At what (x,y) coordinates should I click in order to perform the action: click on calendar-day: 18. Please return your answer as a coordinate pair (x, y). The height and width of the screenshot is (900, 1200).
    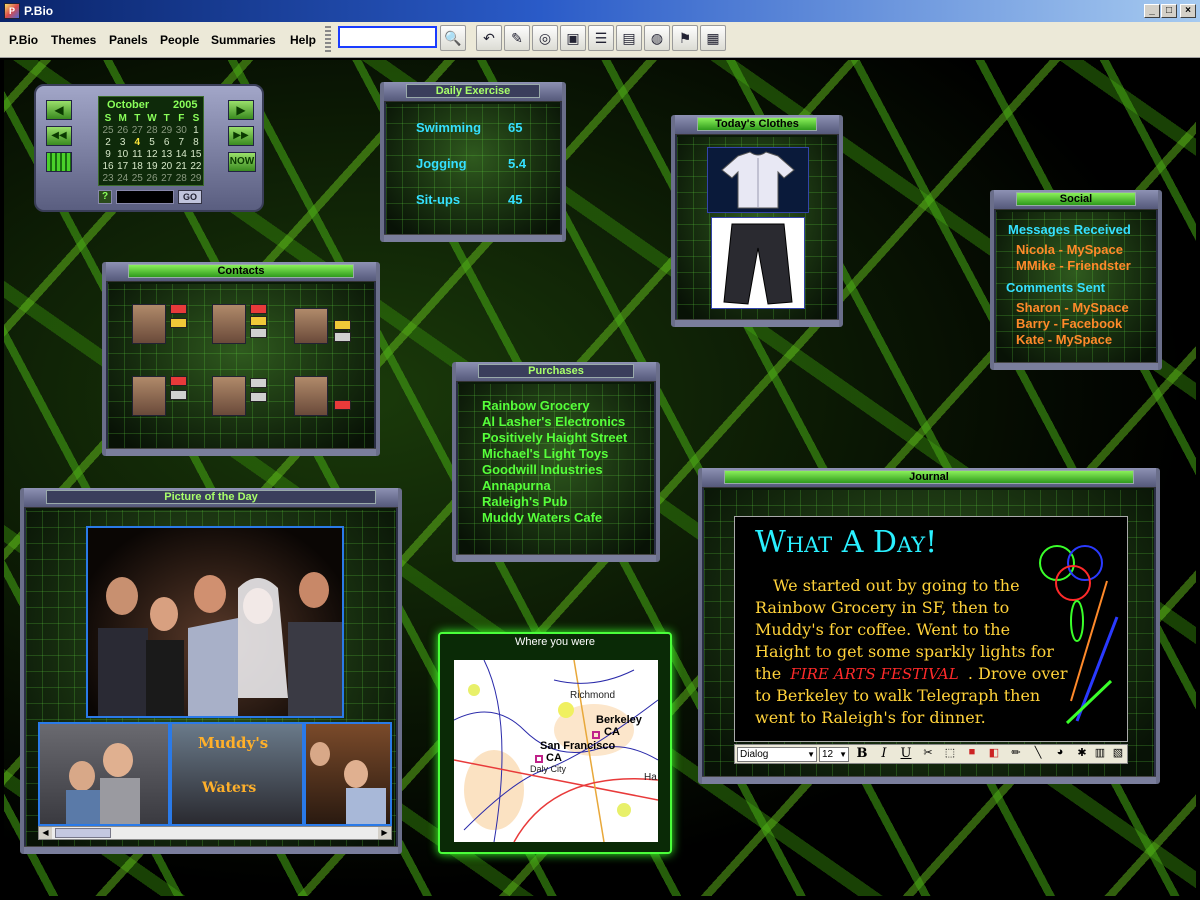
    Looking at the image, I should click on (137, 167).